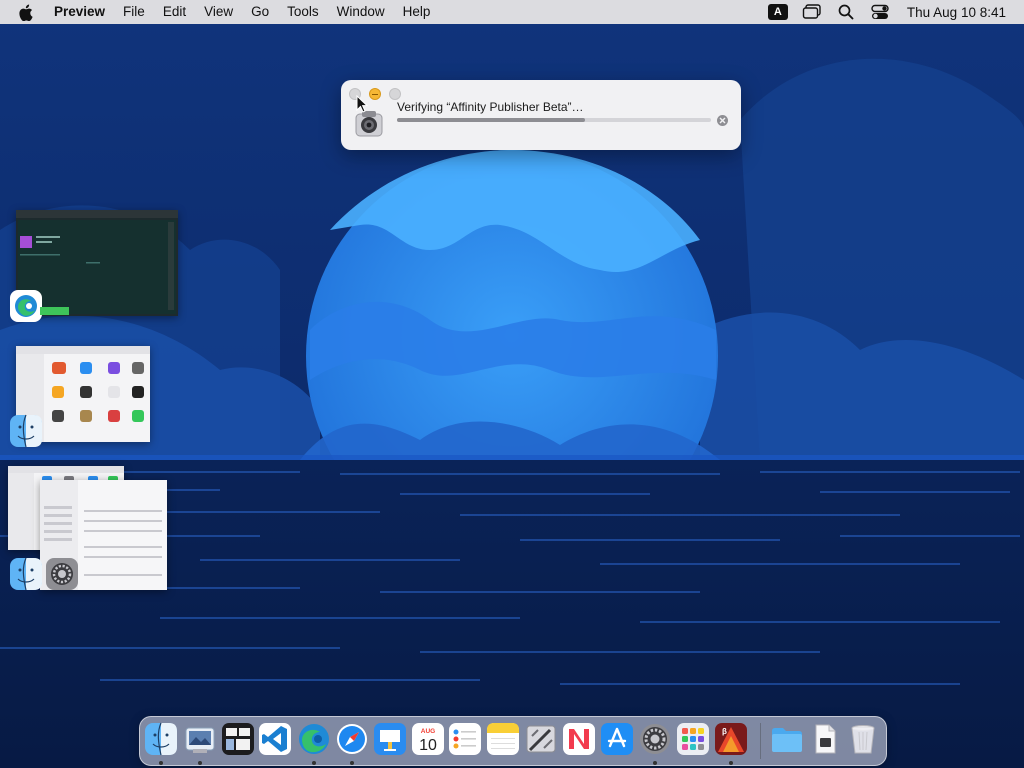 The width and height of the screenshot is (1024, 768). I want to click on dock-preview, so click(200, 743).